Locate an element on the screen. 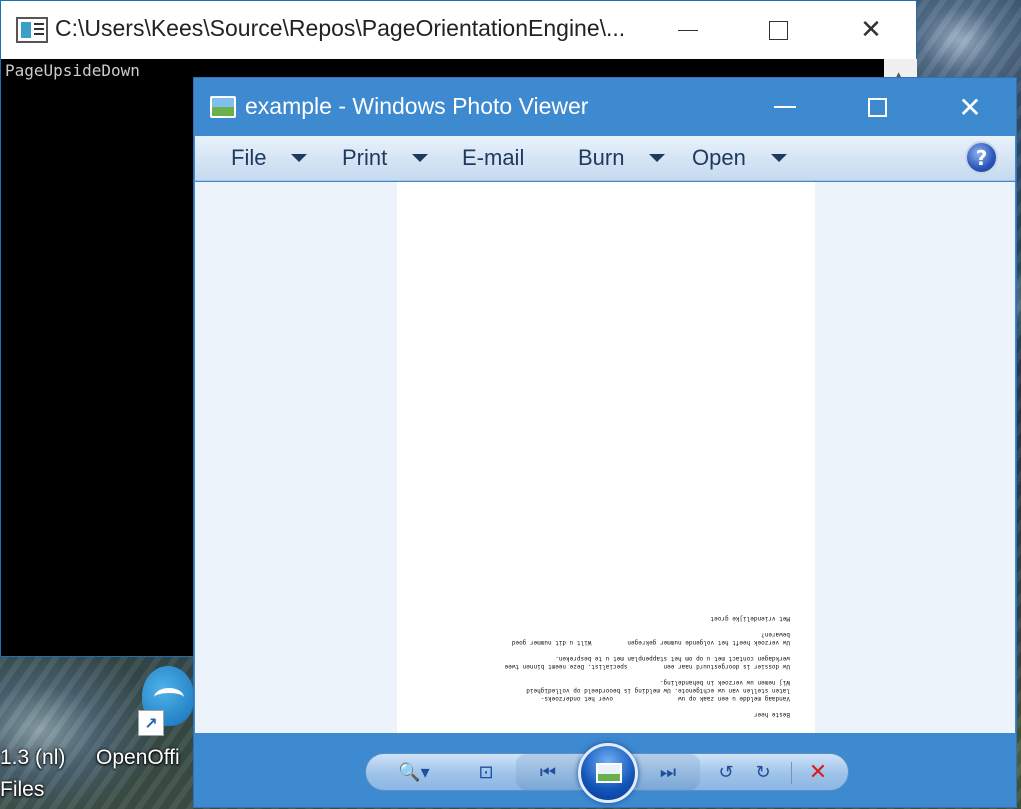  help-icon: ? is located at coordinates (981, 157).